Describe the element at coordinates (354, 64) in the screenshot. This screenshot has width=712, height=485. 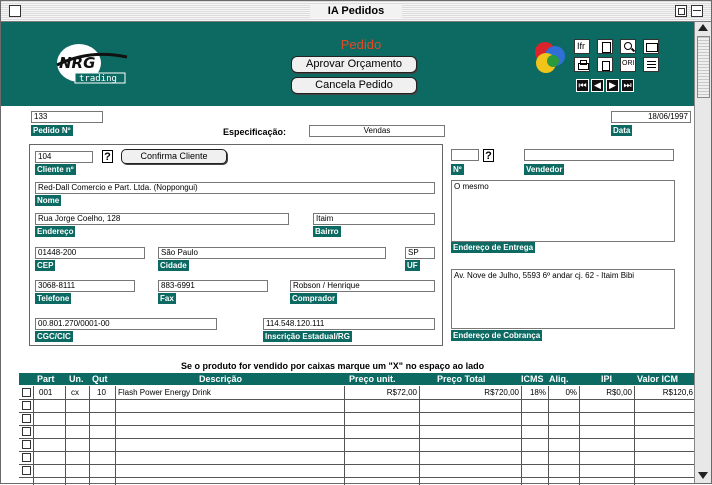
I see `aprovar-orcamento-button: Aprovar Orçamento` at that location.